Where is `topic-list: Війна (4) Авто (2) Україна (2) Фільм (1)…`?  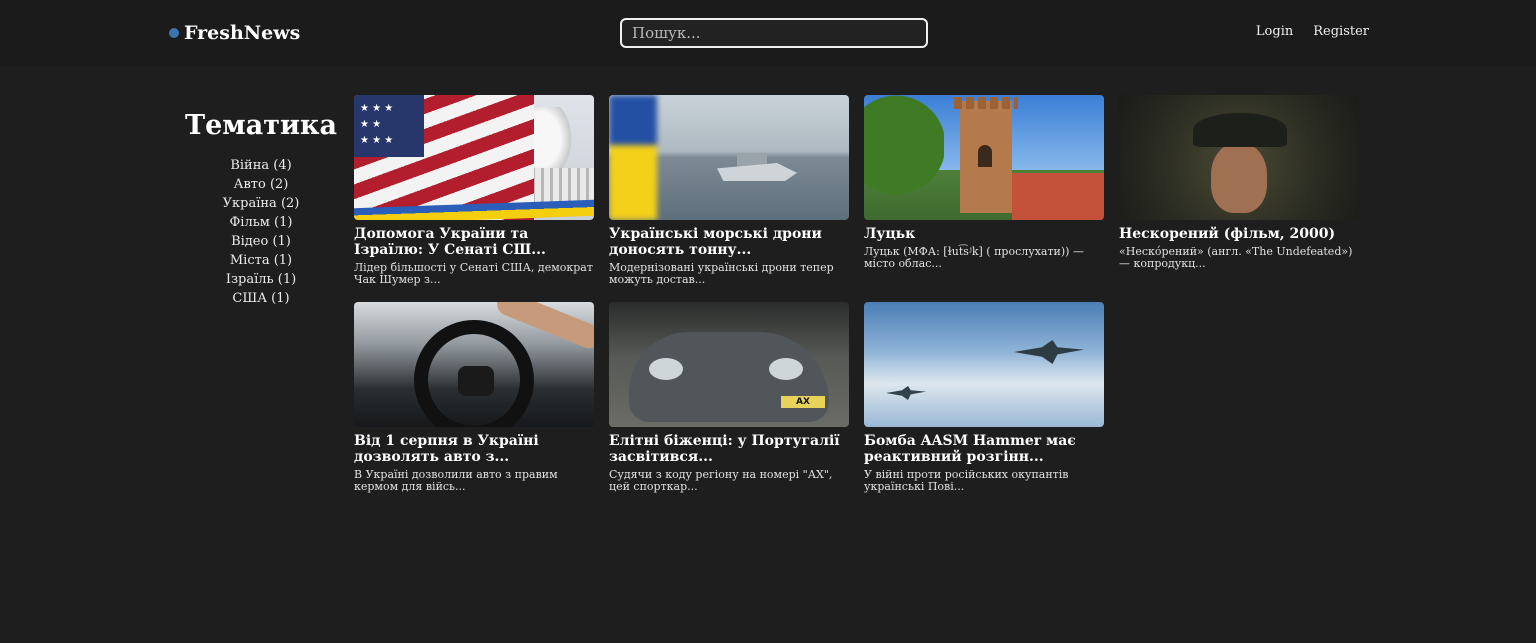 topic-list: Війна (4) Авто (2) Україна (2) Фільм (1)… is located at coordinates (261, 232).